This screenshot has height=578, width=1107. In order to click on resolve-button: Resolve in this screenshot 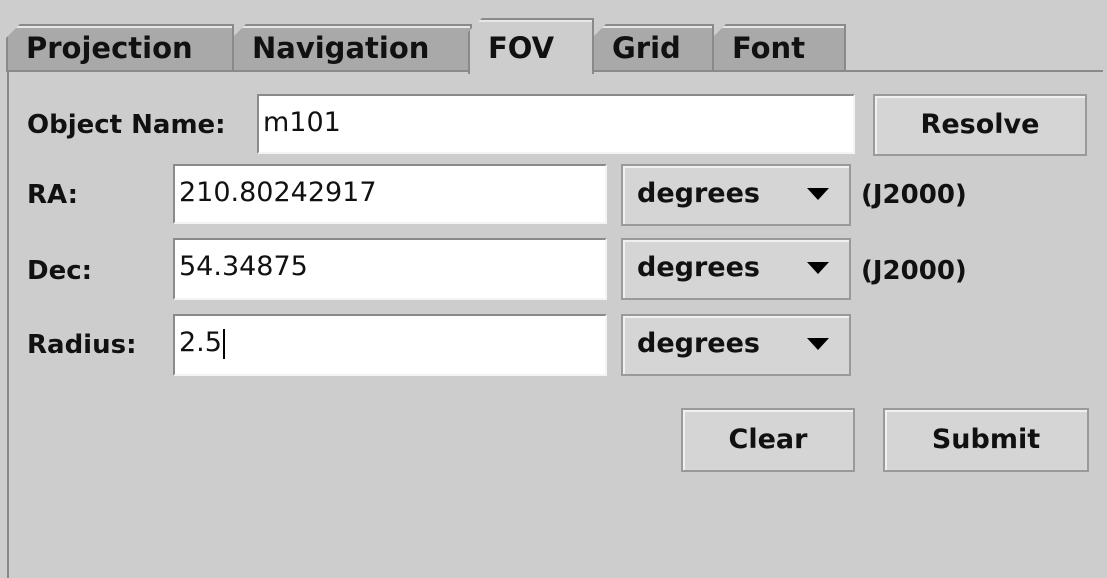, I will do `click(980, 125)`.